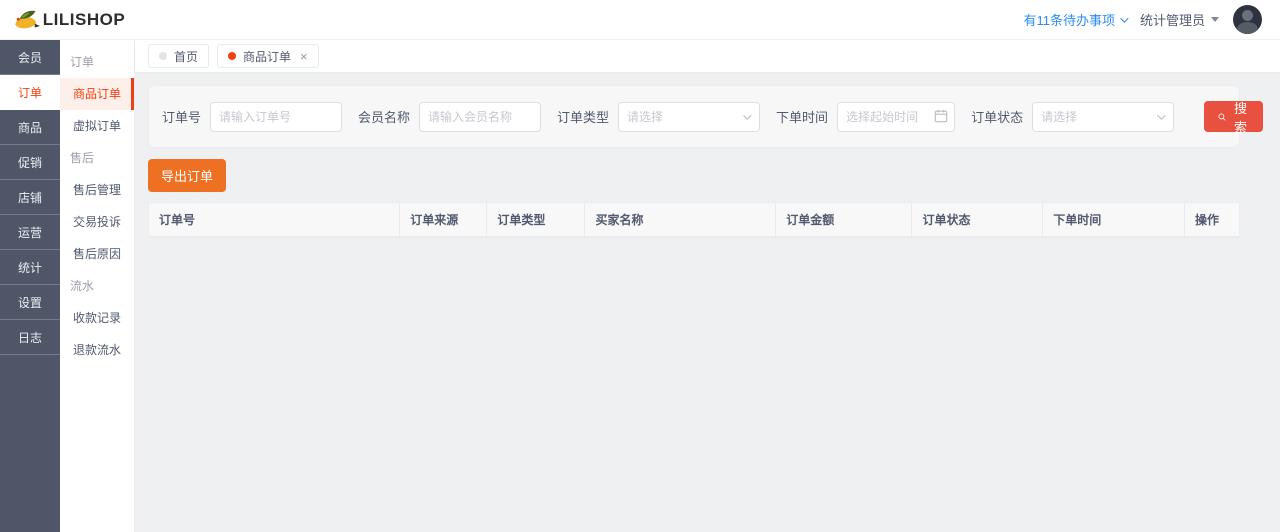 Image resolution: width=1280 pixels, height=532 pixels. I want to click on search-icon, so click(1222, 117).